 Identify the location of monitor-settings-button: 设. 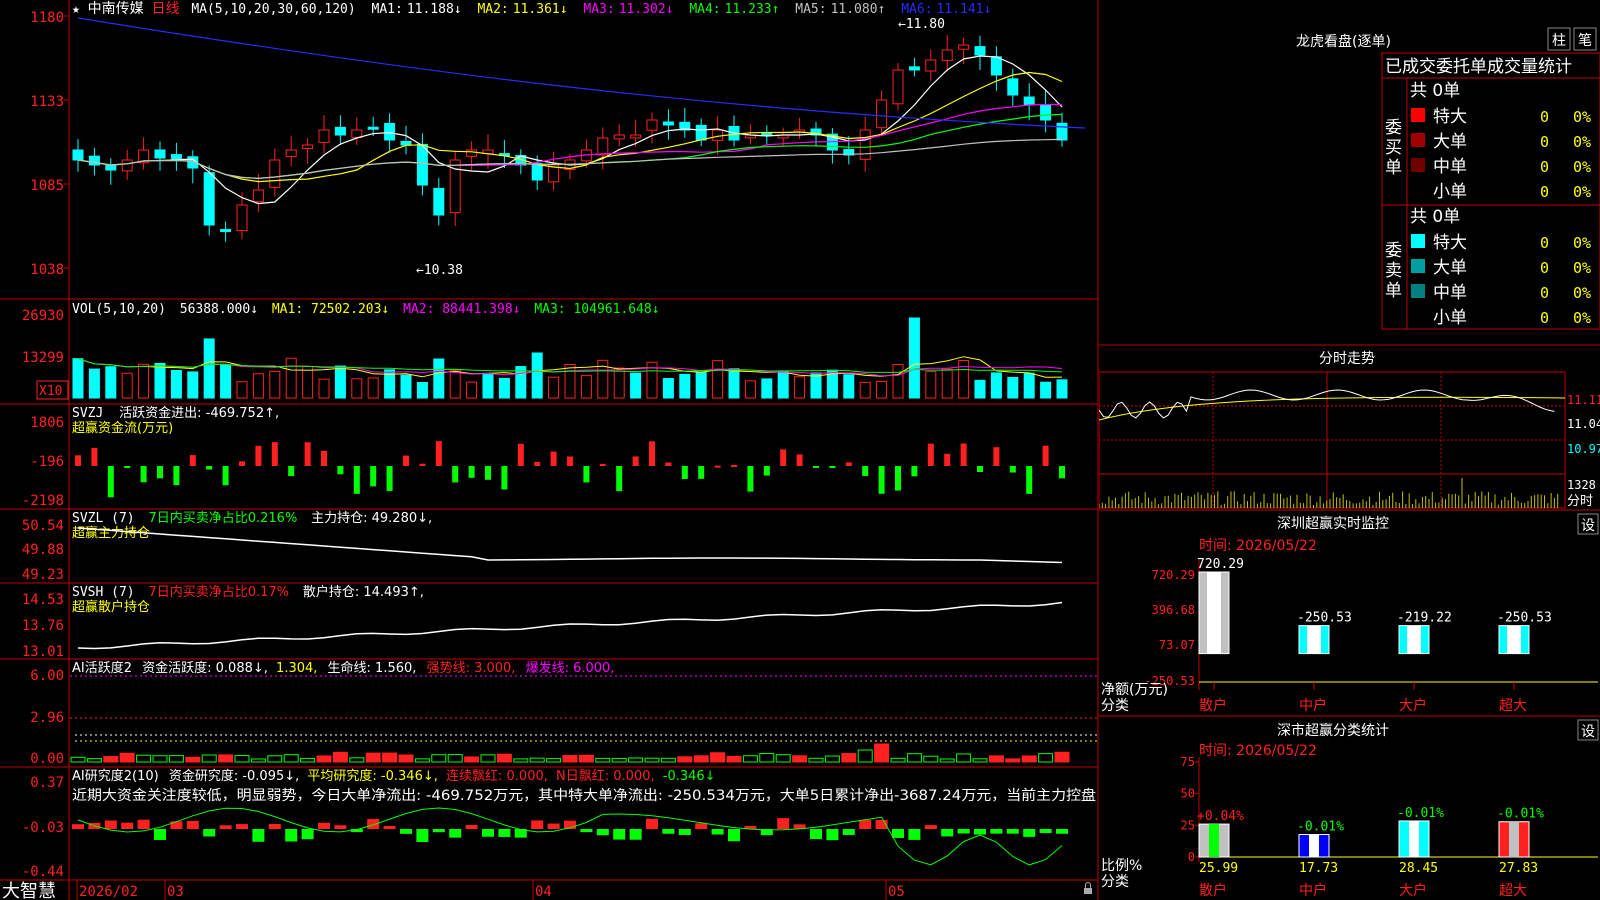
(1588, 524).